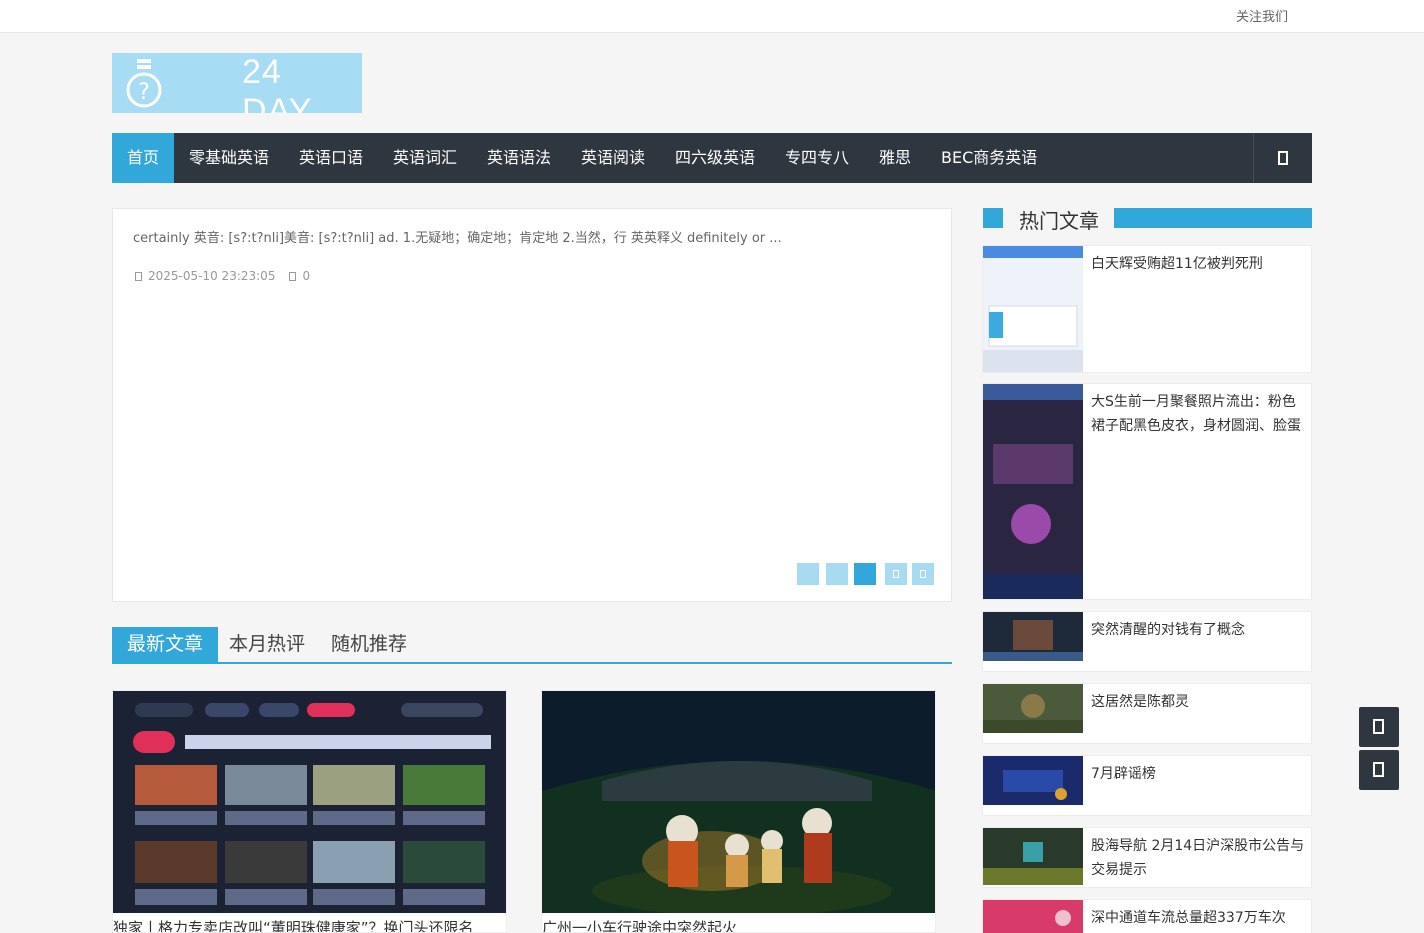 This screenshot has width=1424, height=933. I want to click on article-title: 独家丨格力专卖店改叫“董明珠健康家”？换门头还限名, so click(293, 924).